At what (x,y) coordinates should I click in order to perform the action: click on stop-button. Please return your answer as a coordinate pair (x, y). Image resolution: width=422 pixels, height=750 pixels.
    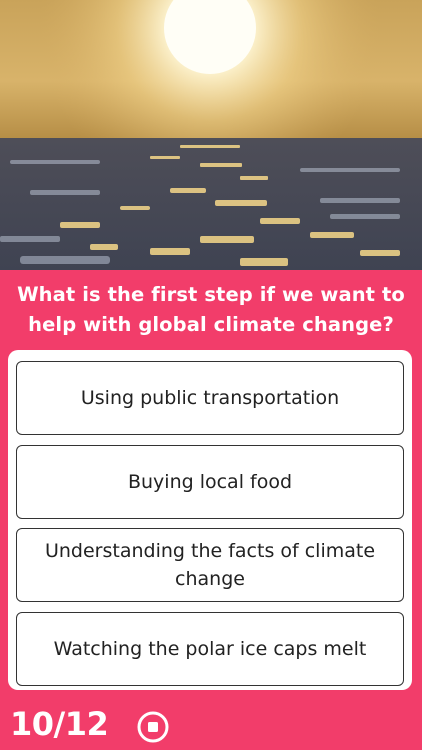
    Looking at the image, I should click on (153, 727).